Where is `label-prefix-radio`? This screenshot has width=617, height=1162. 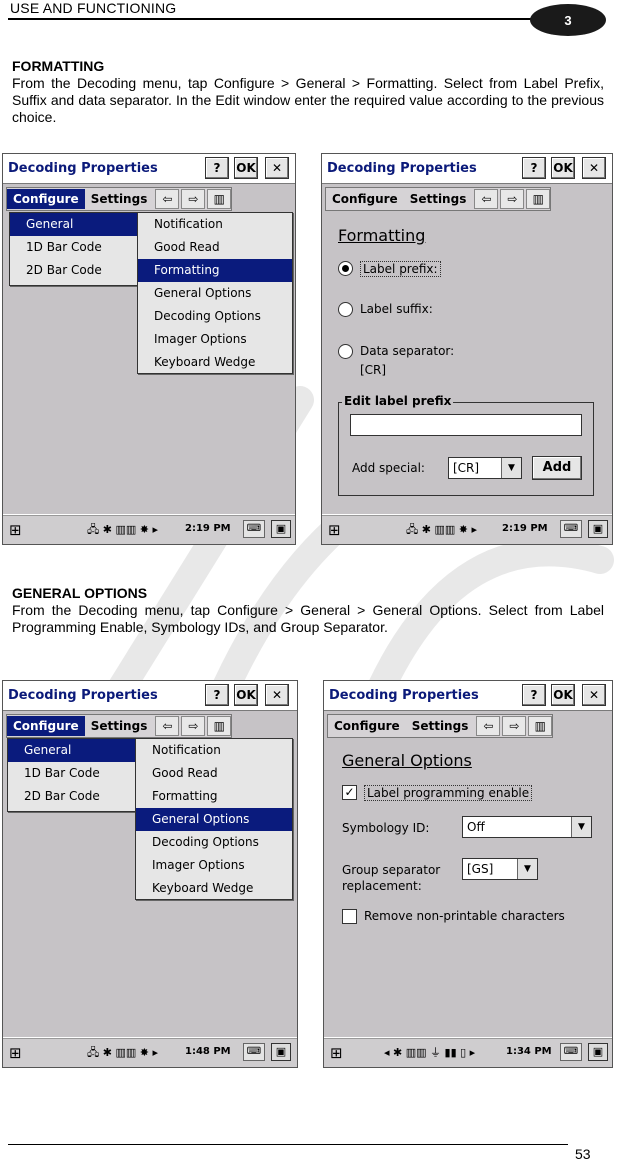
label-prefix-radio is located at coordinates (345, 268).